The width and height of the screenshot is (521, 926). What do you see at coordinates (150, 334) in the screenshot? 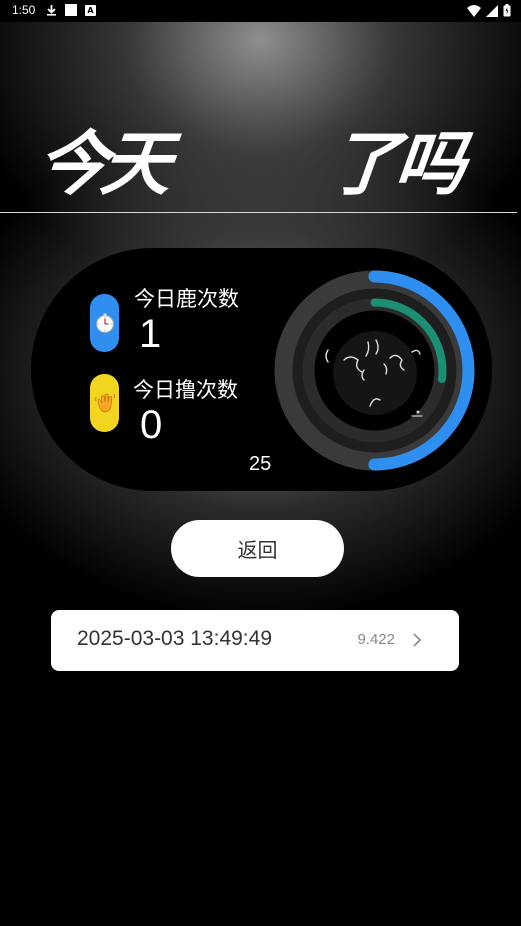
I see `lu-count-value: 1` at bounding box center [150, 334].